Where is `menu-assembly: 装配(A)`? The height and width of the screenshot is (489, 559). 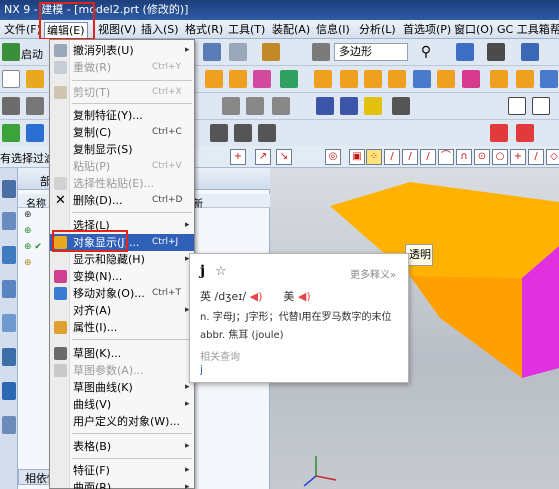 menu-assembly: 装配(A) is located at coordinates (291, 29).